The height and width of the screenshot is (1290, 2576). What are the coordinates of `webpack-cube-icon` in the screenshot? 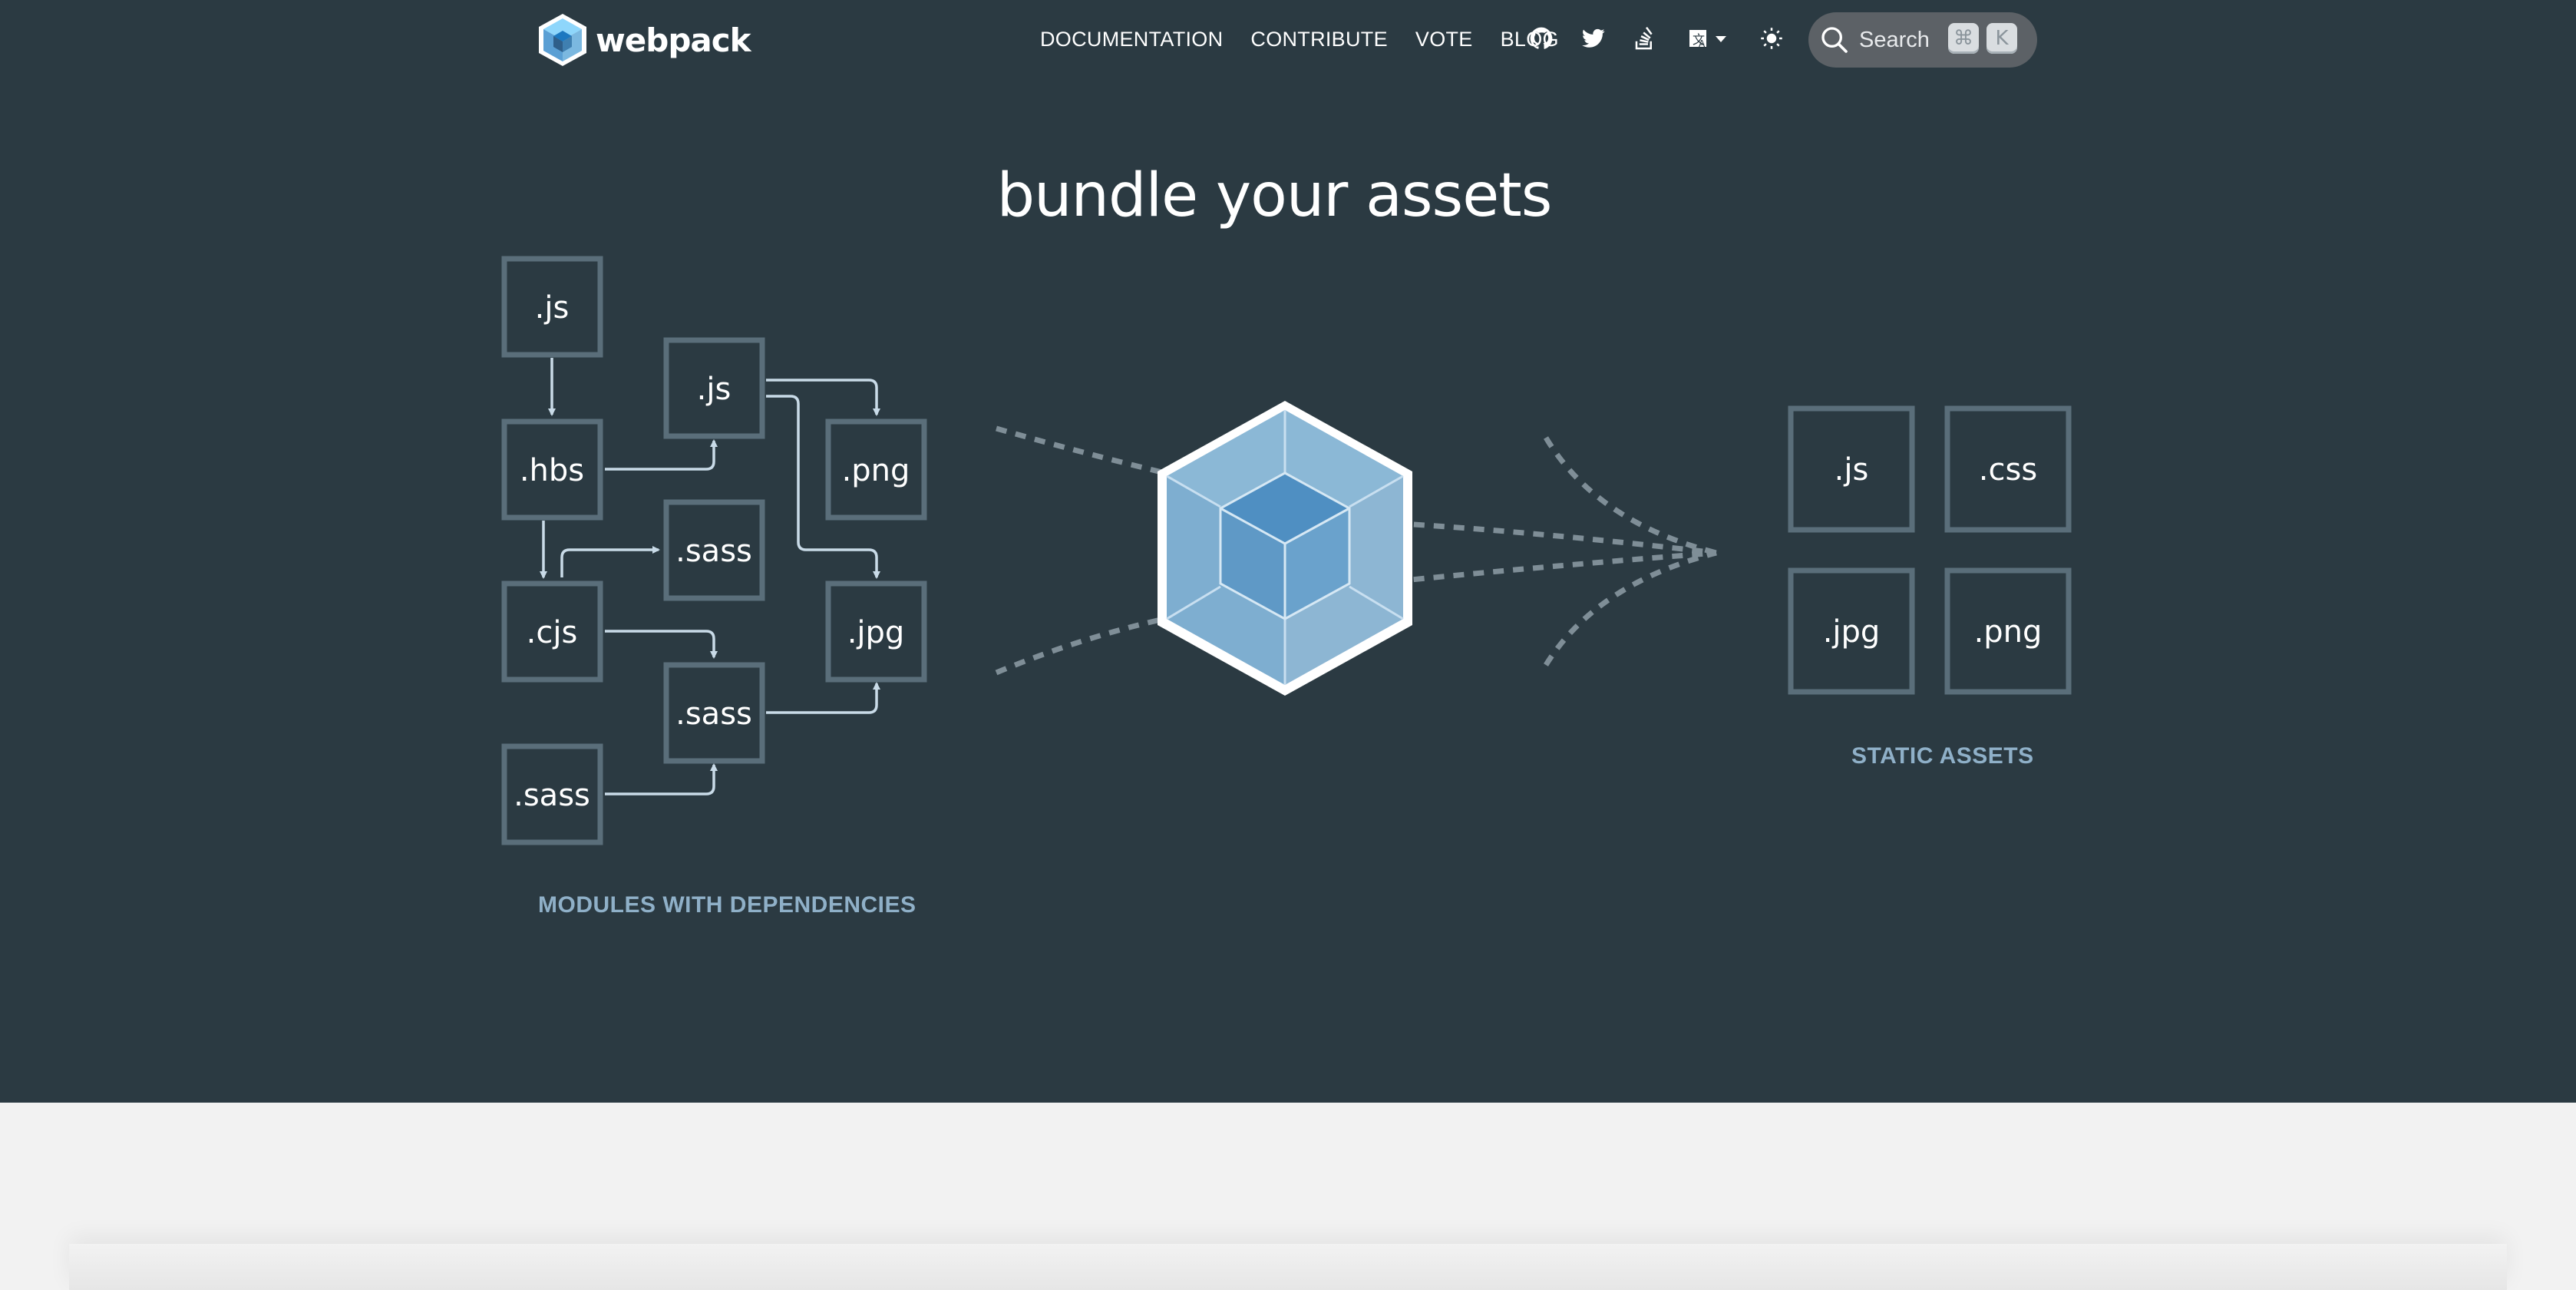 It's located at (1285, 549).